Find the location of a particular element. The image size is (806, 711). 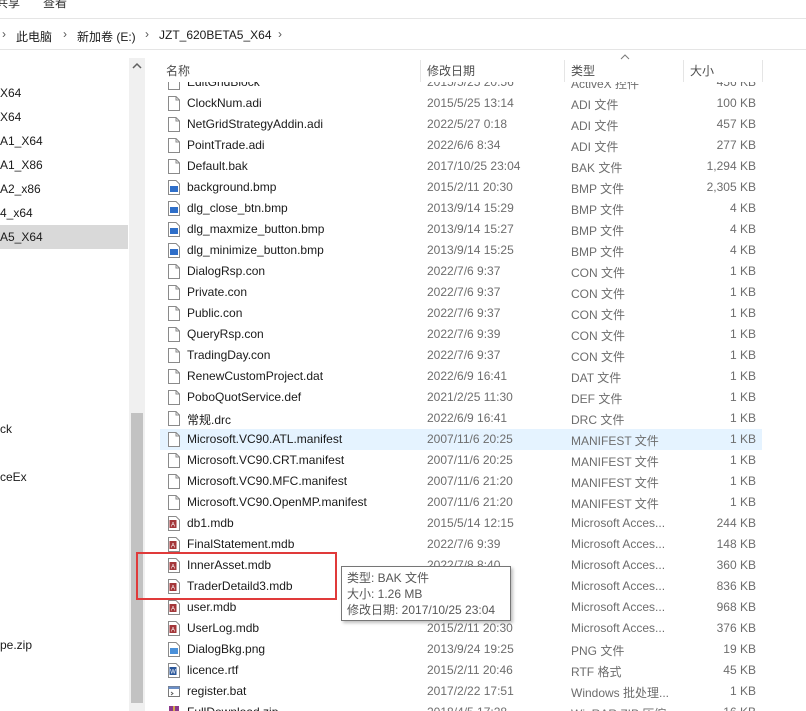

nav-item: A1_X86 is located at coordinates (64, 165).